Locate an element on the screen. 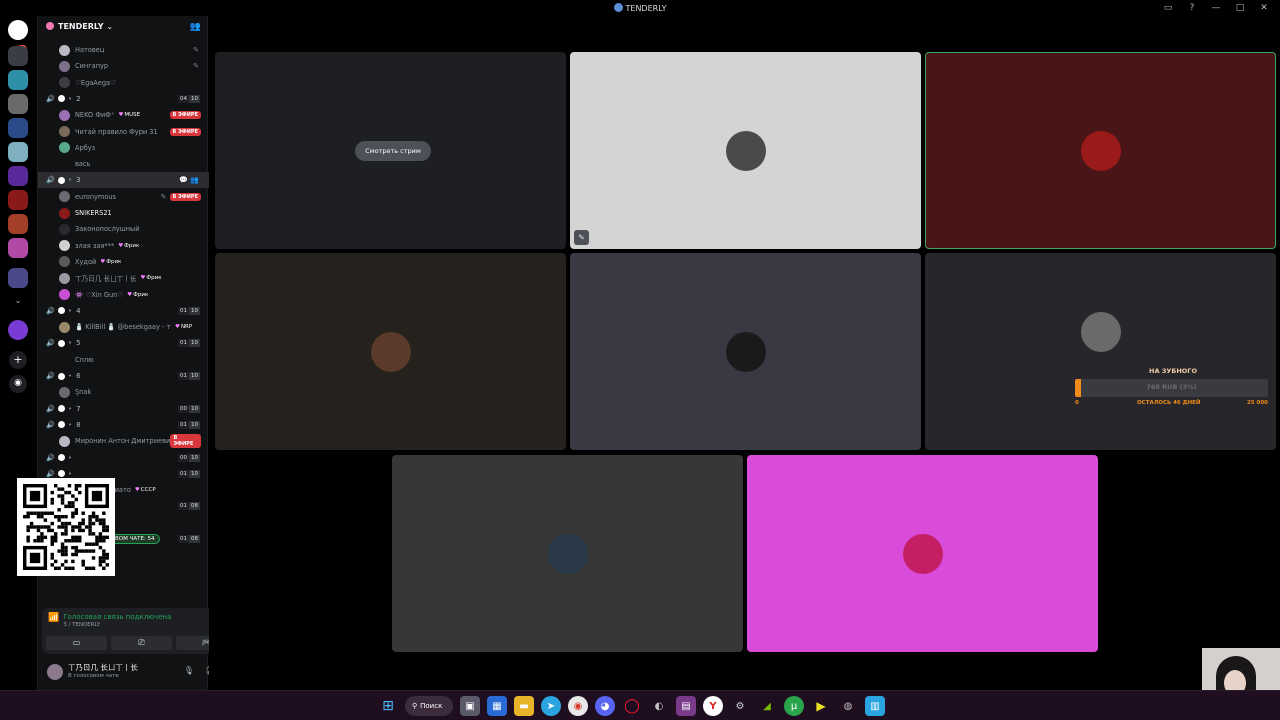 This screenshot has width=1280, height=720. voice-member: euronymous ✎ В ЭФИРЕ is located at coordinates (123, 197).